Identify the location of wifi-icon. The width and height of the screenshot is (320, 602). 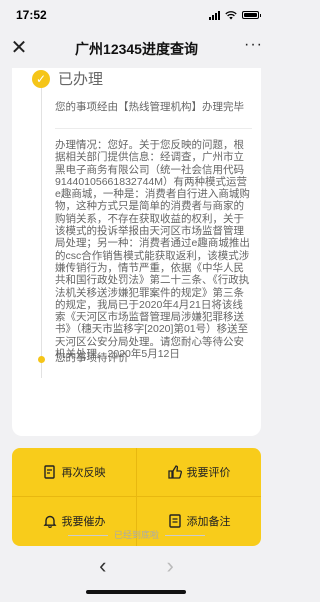
(231, 14).